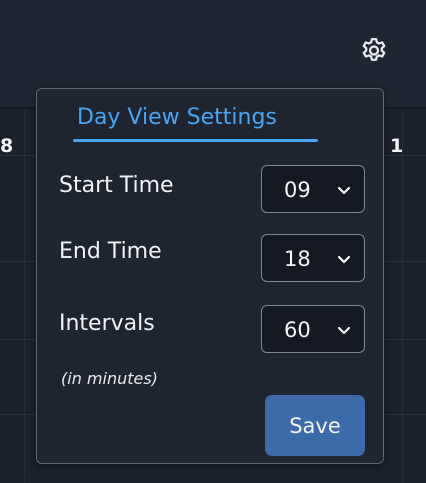 This screenshot has height=483, width=426. Describe the element at coordinates (110, 251) in the screenshot. I see `end-time-label: End Time` at that location.